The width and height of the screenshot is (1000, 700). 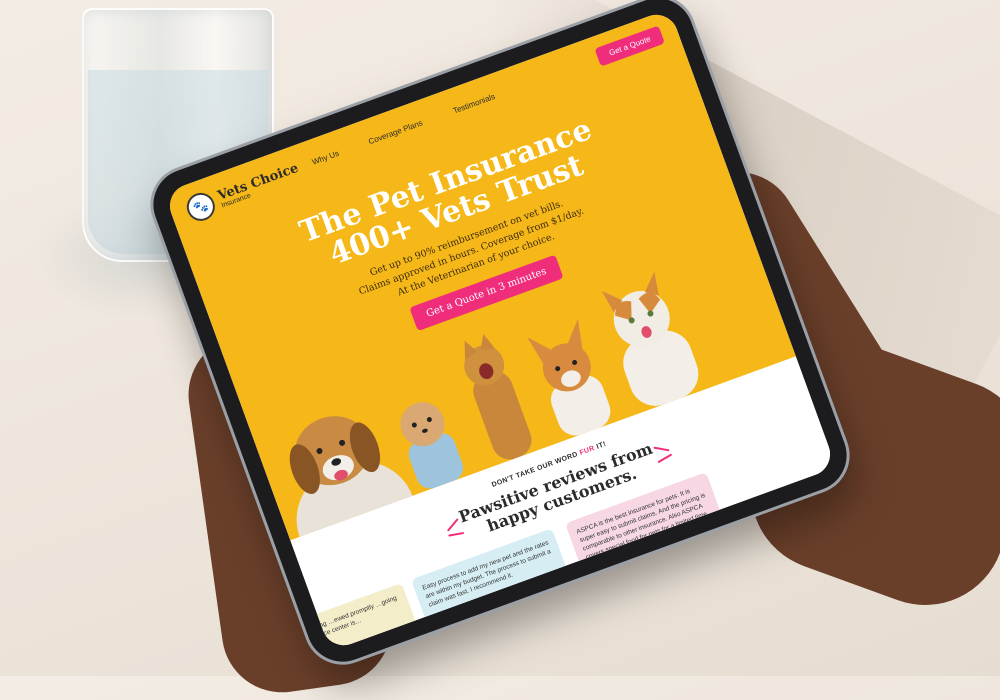 What do you see at coordinates (474, 104) in the screenshot?
I see `nav-testimonials: Testimonials` at bounding box center [474, 104].